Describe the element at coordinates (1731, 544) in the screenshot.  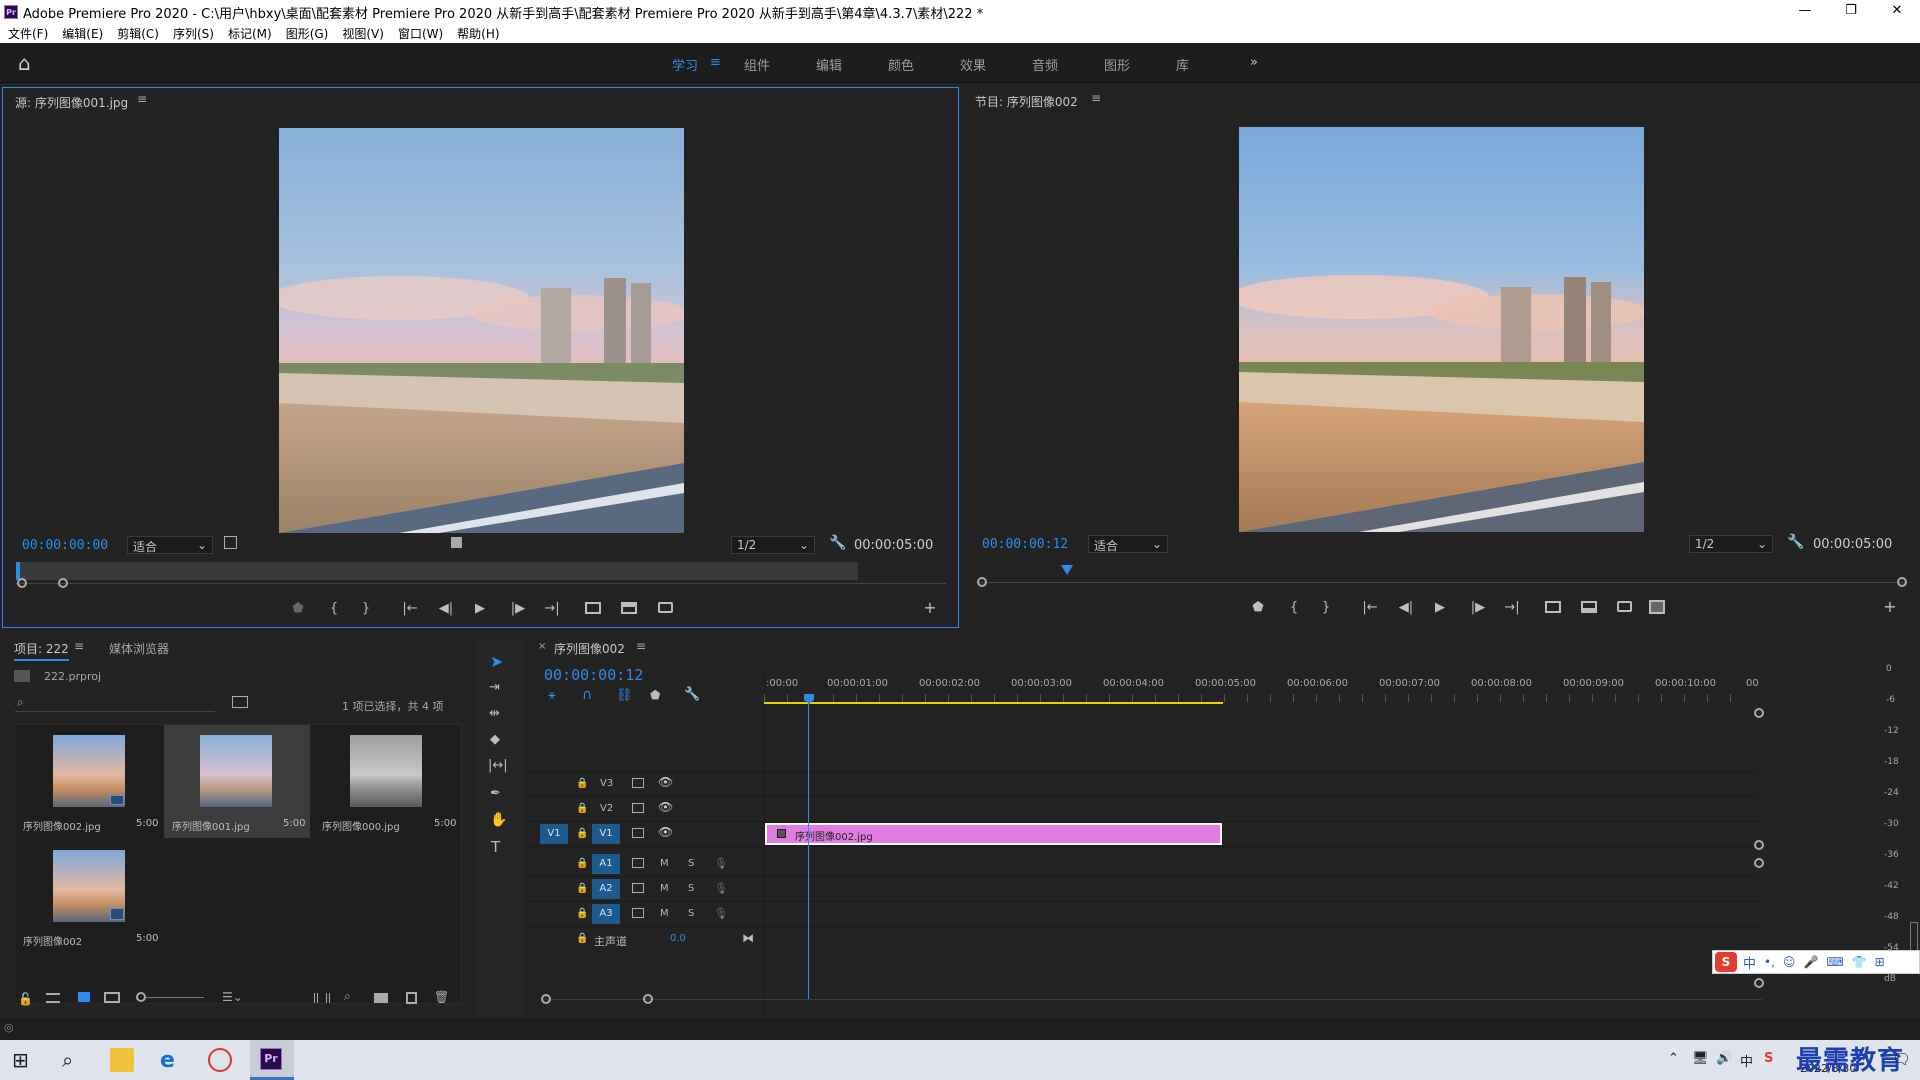
I see `program-resolution-dropdown: 1/2 ⌄` at that location.